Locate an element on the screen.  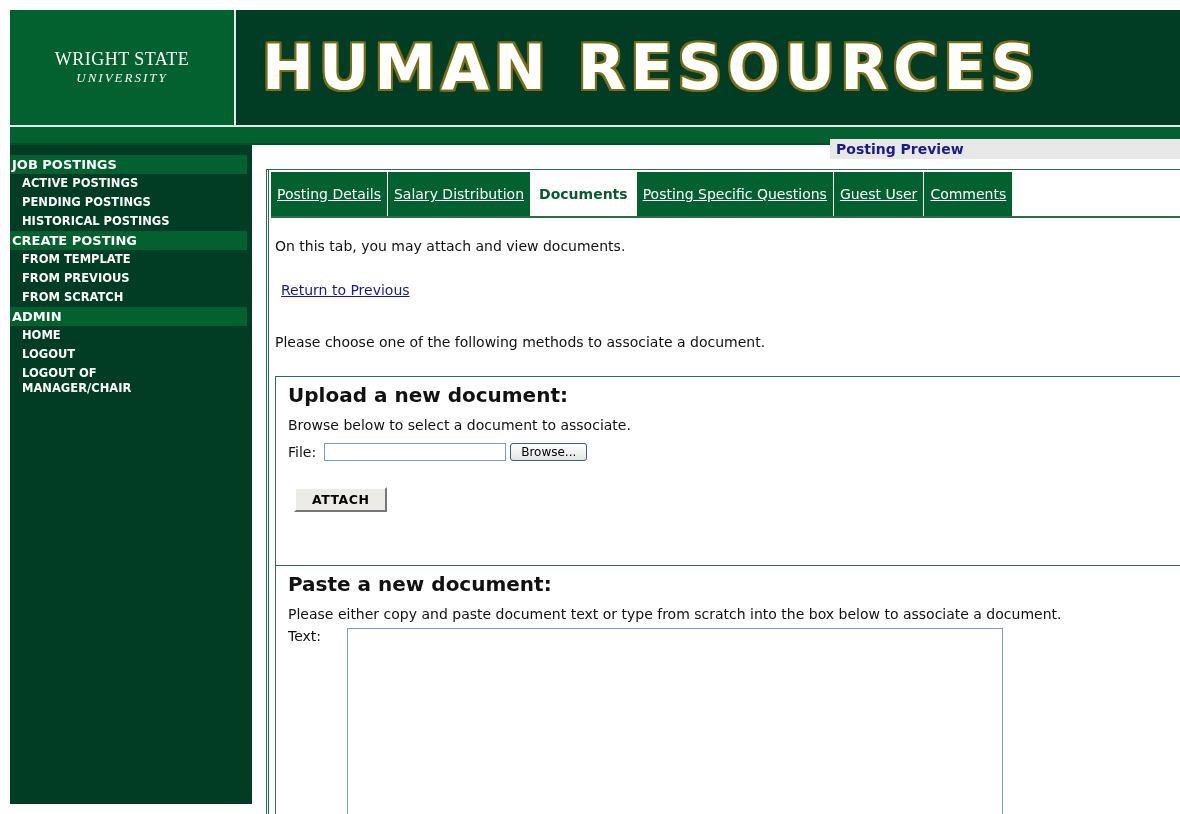
tab: Posting Specific Questions is located at coordinates (735, 194).